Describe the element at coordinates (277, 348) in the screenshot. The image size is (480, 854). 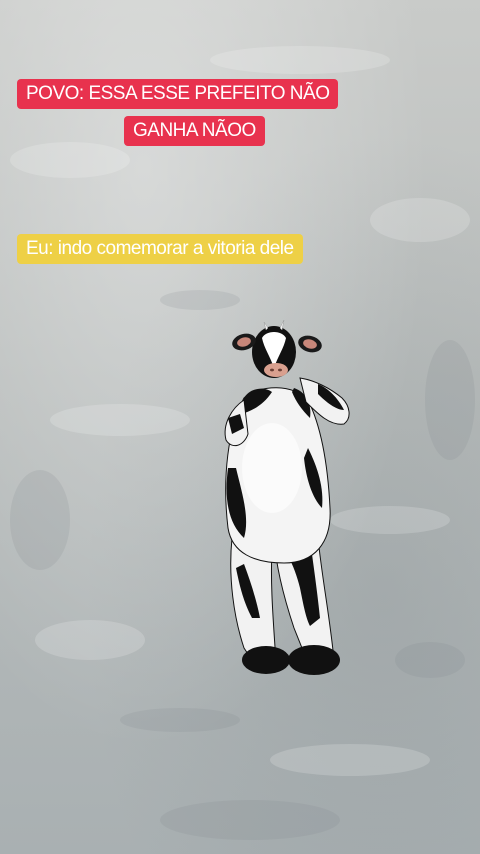
I see `cow-head` at that location.